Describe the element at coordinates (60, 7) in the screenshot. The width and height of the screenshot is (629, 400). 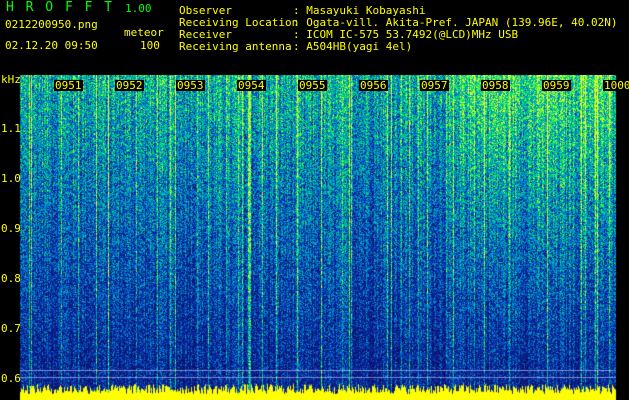
I see `app-title: H R O F F T` at that location.